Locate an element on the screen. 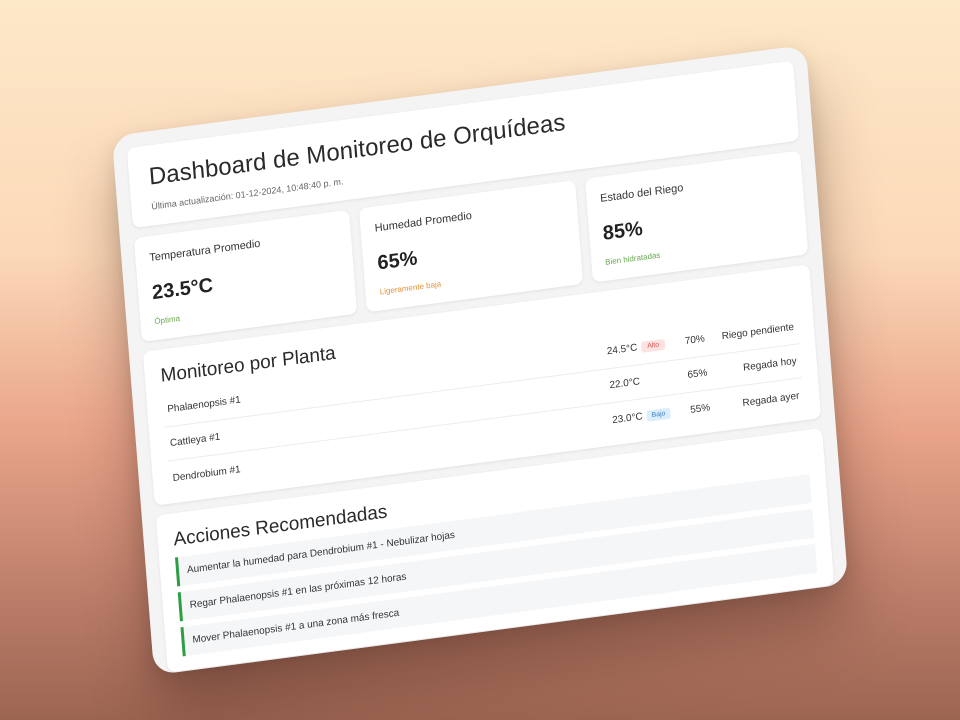 This screenshot has height=720, width=960. status-badge: Alto is located at coordinates (653, 345).